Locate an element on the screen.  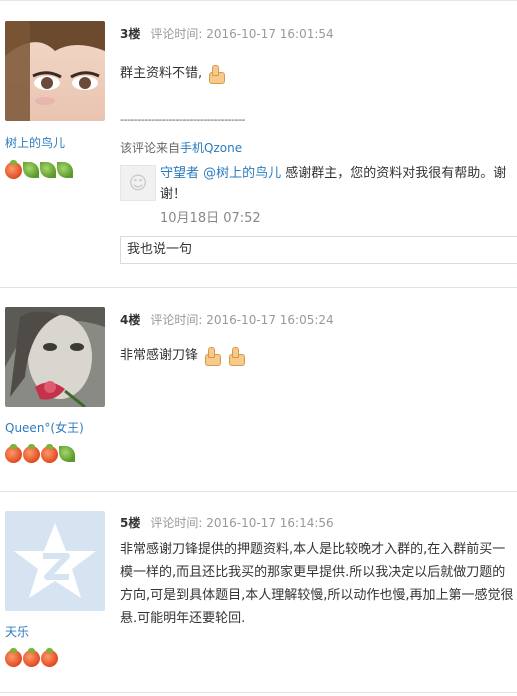
comment-meta: 3楼 评论时间: 2016-10-17 16:01:54 is located at coordinates (227, 33).